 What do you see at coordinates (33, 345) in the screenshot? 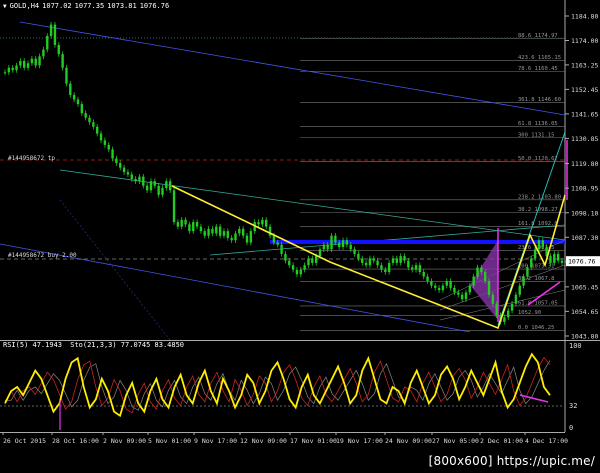
I see `rsi-label: RSI(5) 47.1943` at bounding box center [33, 345].